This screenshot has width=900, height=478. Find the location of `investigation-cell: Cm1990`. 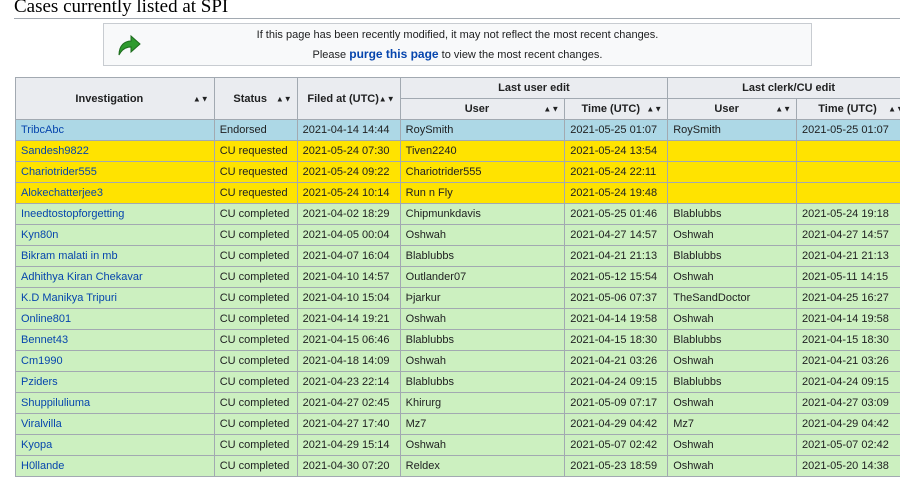

investigation-cell: Cm1990 is located at coordinates (115, 361).